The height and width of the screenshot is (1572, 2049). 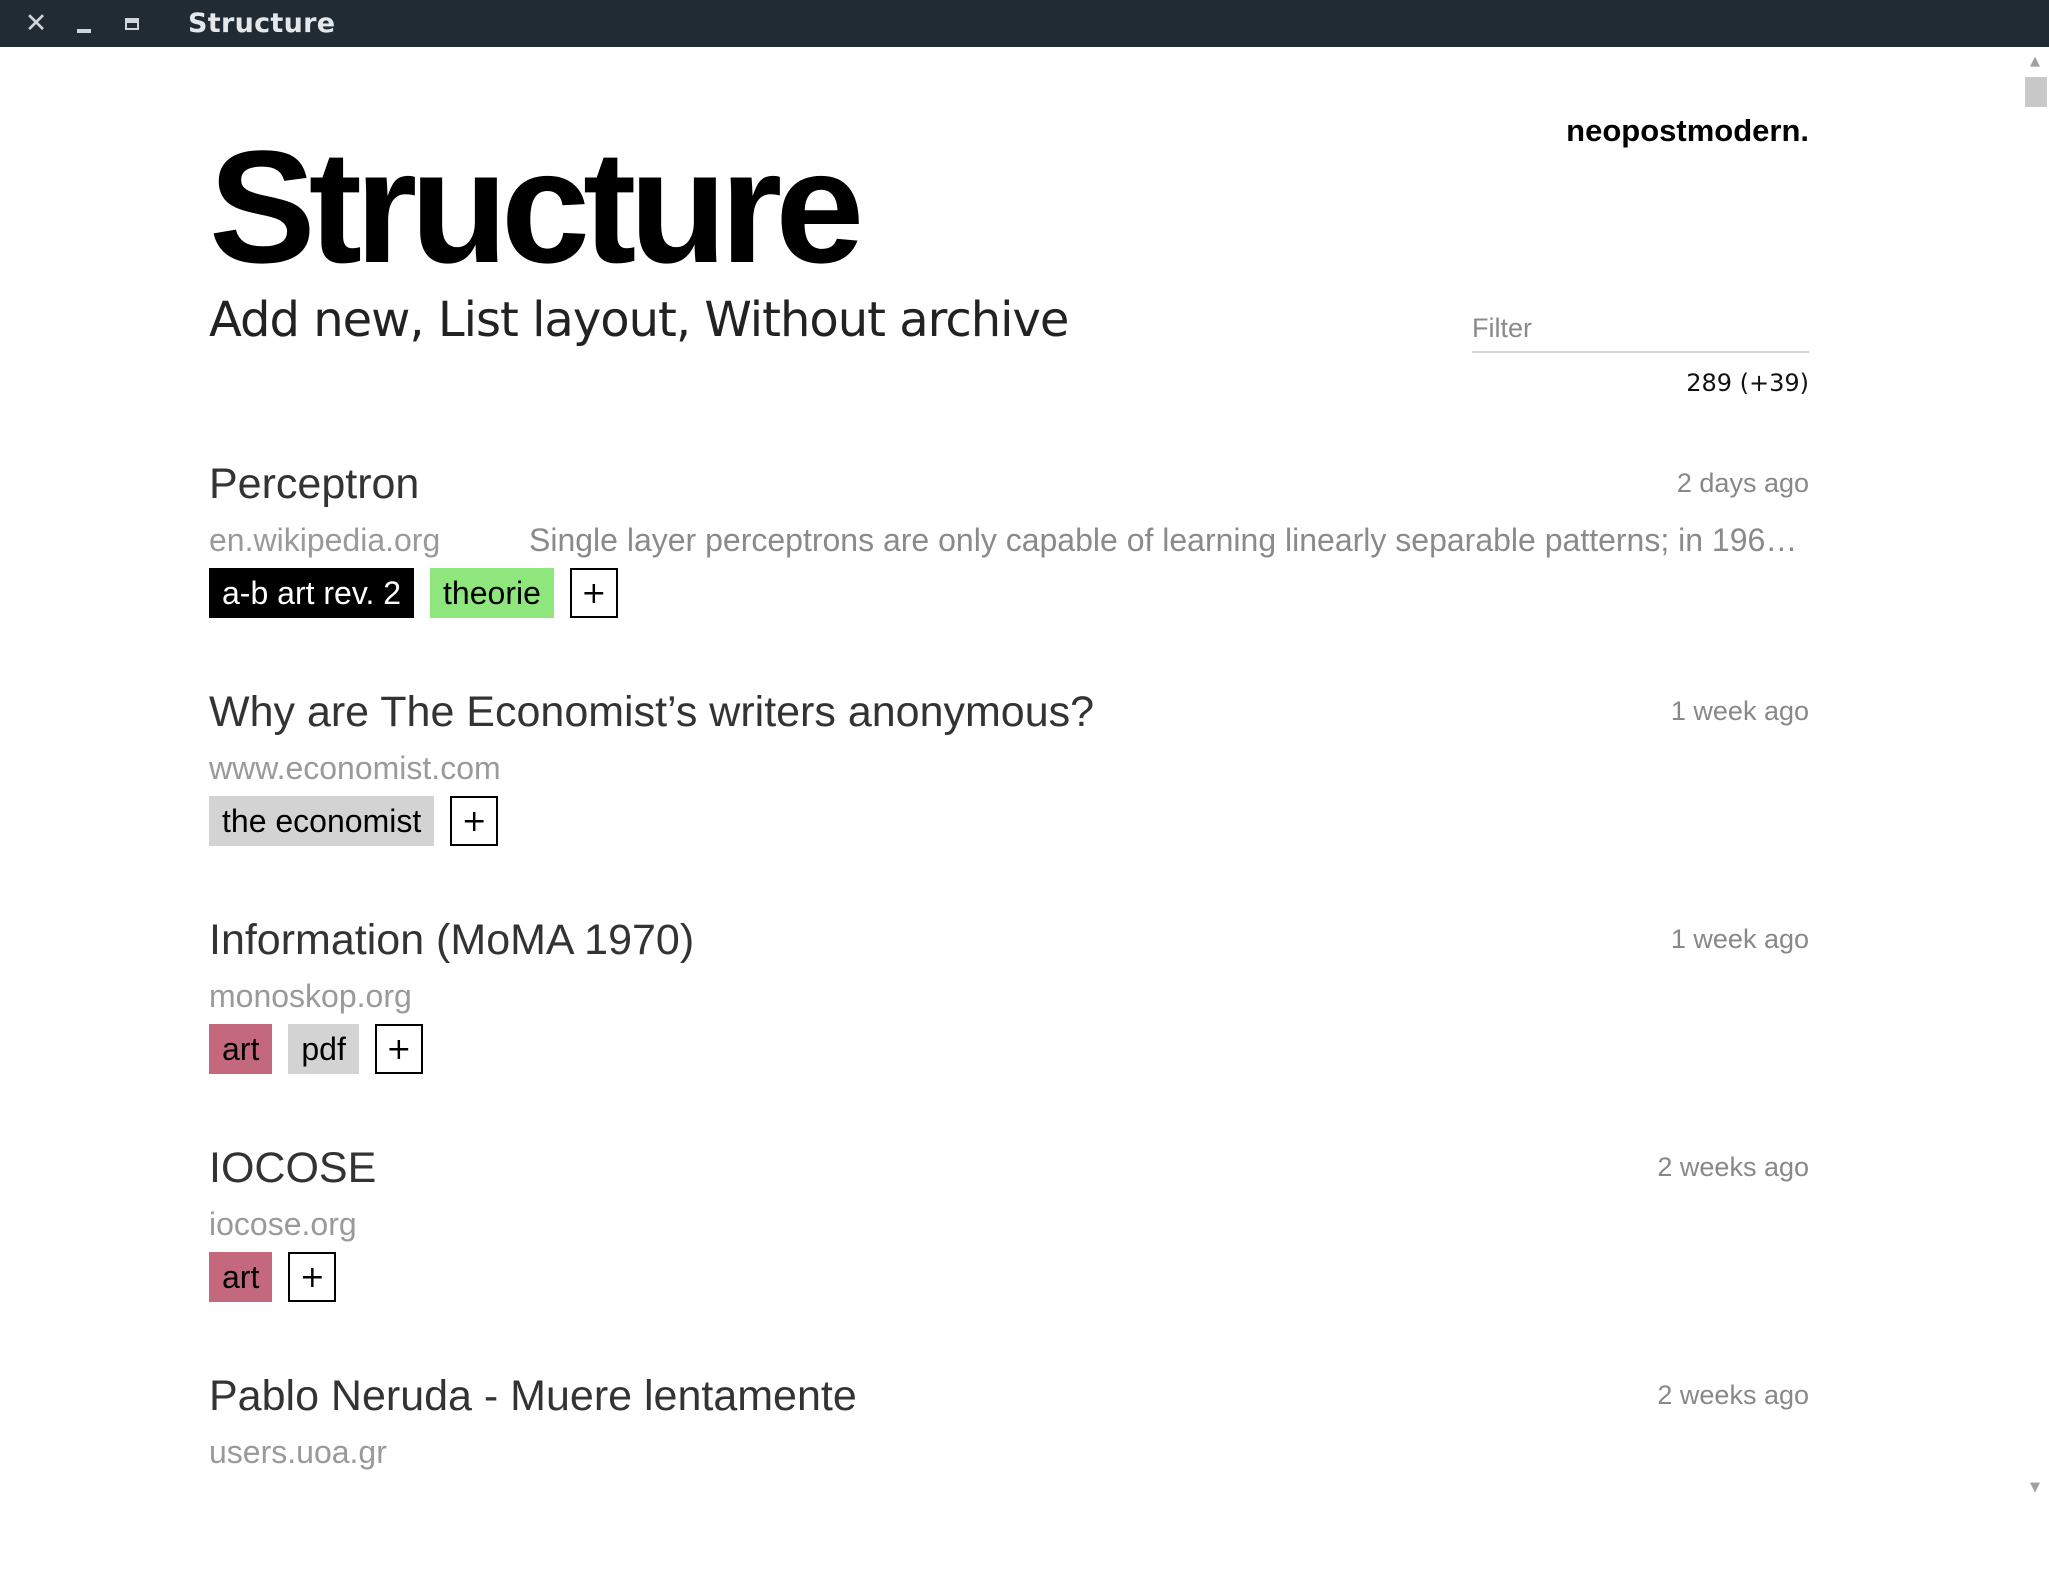 I want to click on tag-list: art +, so click(x=273, y=1277).